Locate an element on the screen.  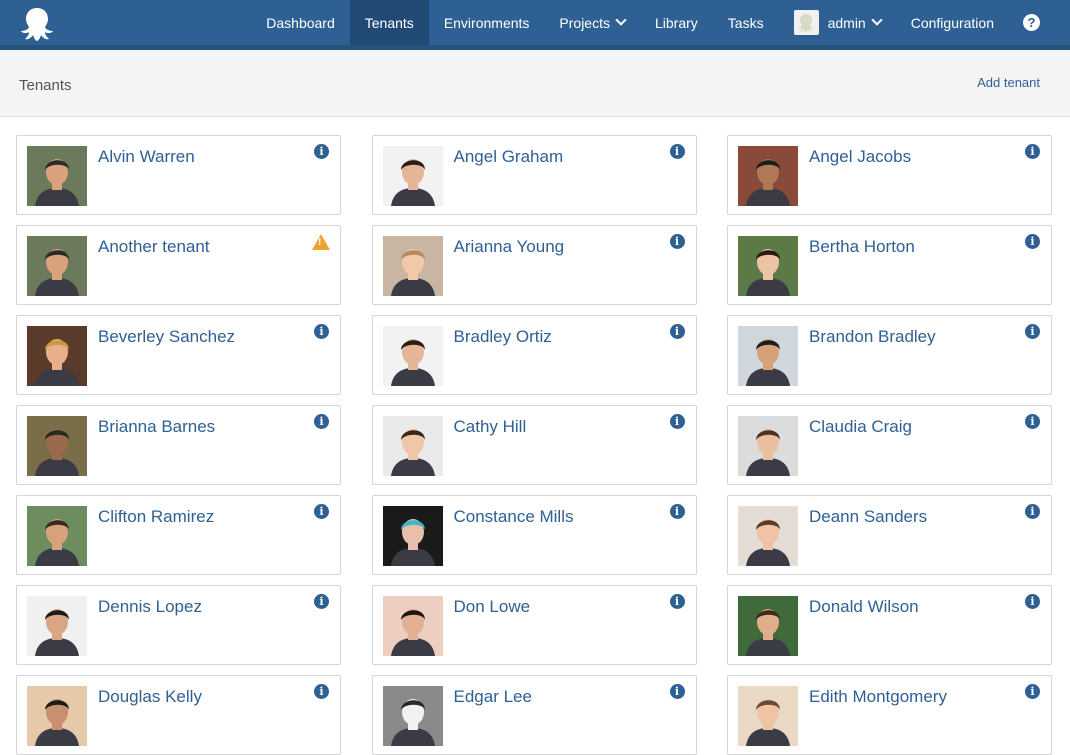
tenant-name: Claudia Craig is located at coordinates (860, 427).